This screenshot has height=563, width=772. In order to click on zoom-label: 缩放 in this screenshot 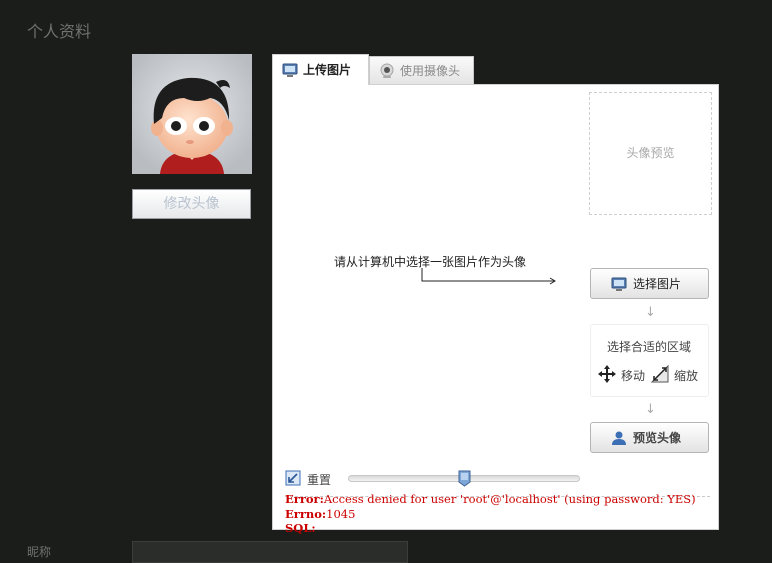, I will do `click(686, 376)`.